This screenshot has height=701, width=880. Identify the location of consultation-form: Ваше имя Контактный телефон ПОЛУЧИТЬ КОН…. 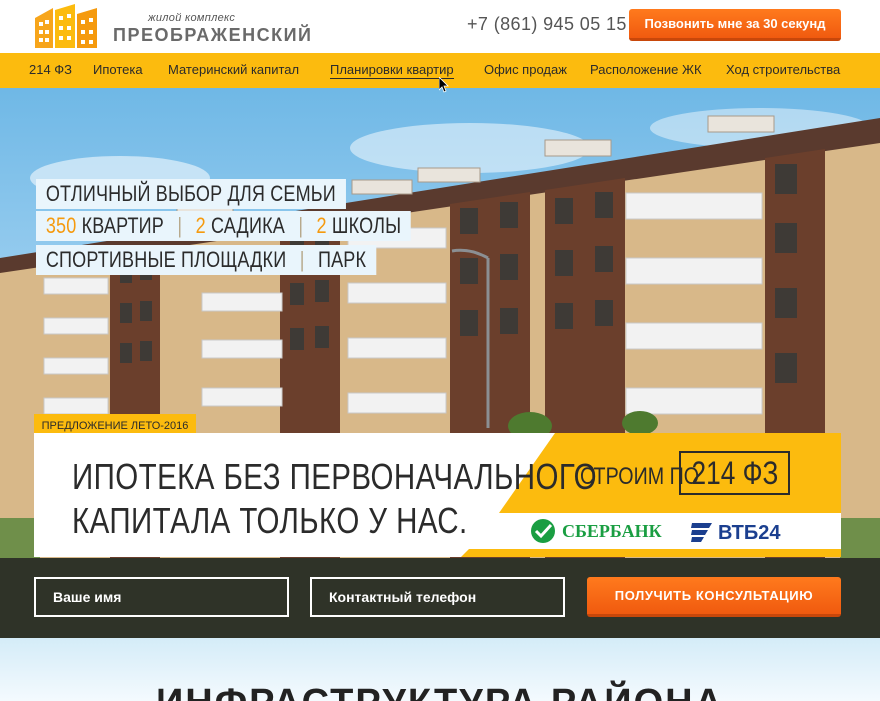
(440, 598).